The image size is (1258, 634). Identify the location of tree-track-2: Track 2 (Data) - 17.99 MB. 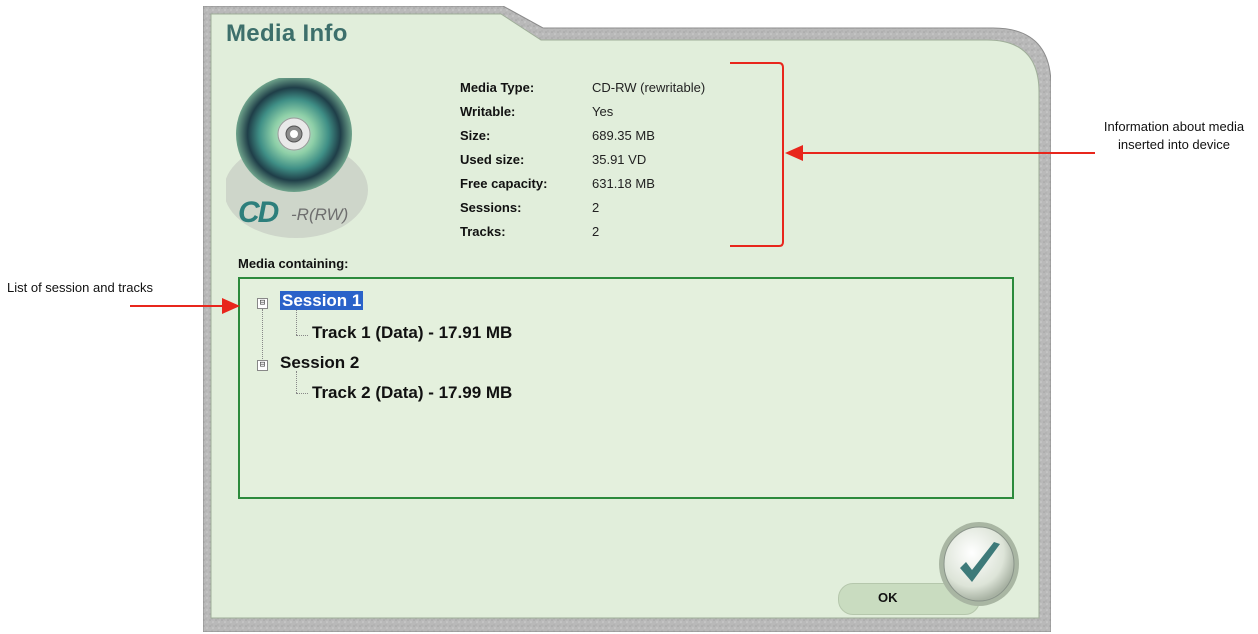
(412, 393).